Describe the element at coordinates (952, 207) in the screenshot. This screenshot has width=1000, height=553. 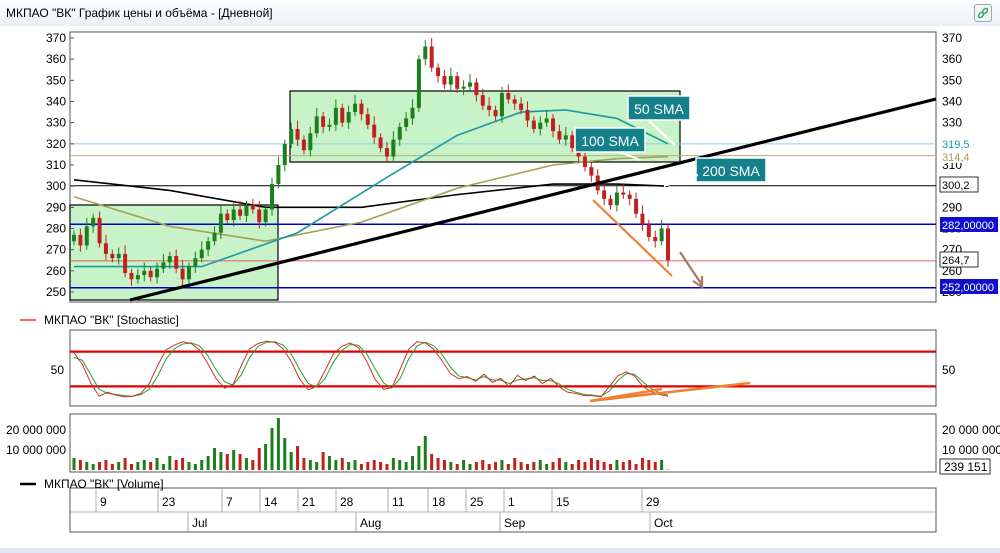
I see `price-right-tick: 290` at that location.